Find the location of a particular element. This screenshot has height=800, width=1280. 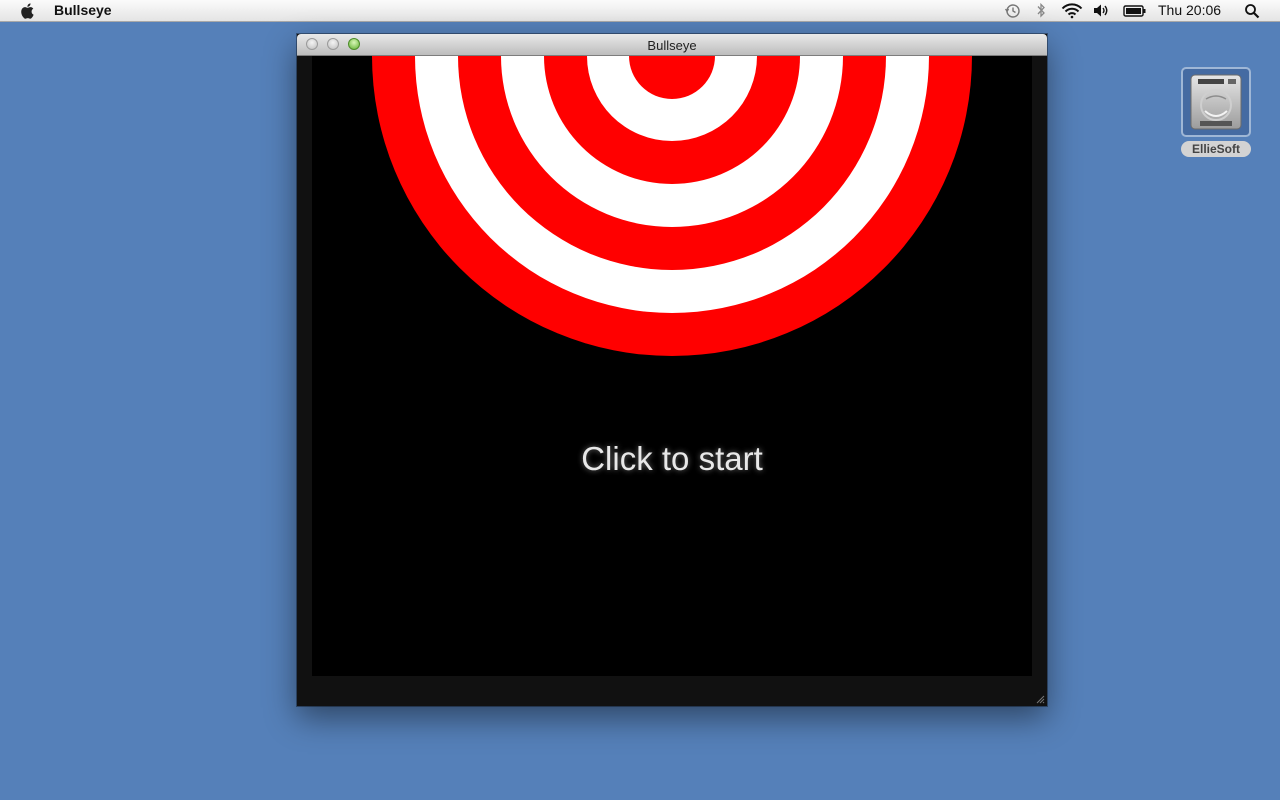

time-machine-icon is located at coordinates (1012, 11).